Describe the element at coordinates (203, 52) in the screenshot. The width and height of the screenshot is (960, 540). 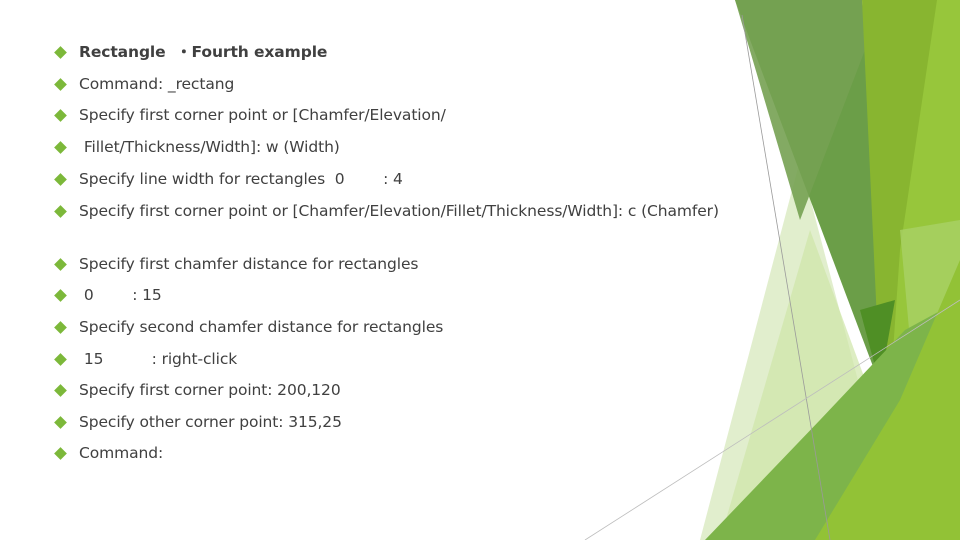
I see `bullet-text: Rectangle ・Fourth example` at that location.